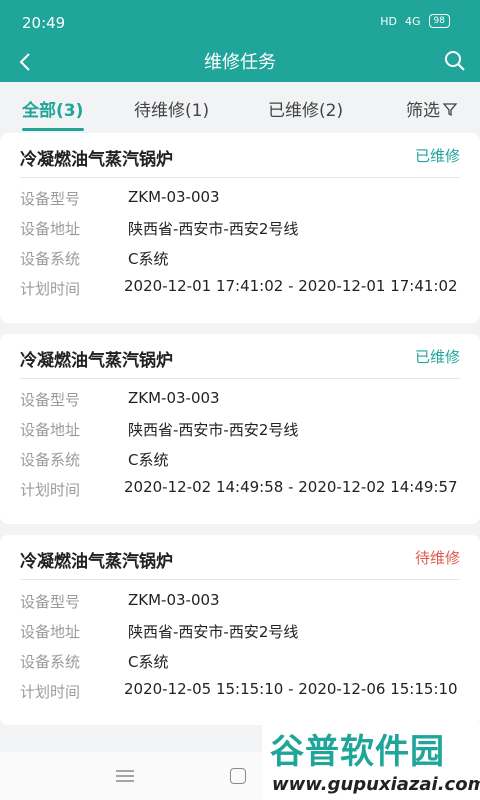 The height and width of the screenshot is (800, 480). I want to click on filter-label: 筛选, so click(423, 111).